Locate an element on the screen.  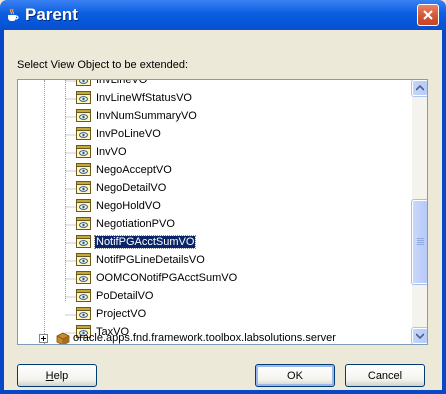
close-button is located at coordinates (428, 15).